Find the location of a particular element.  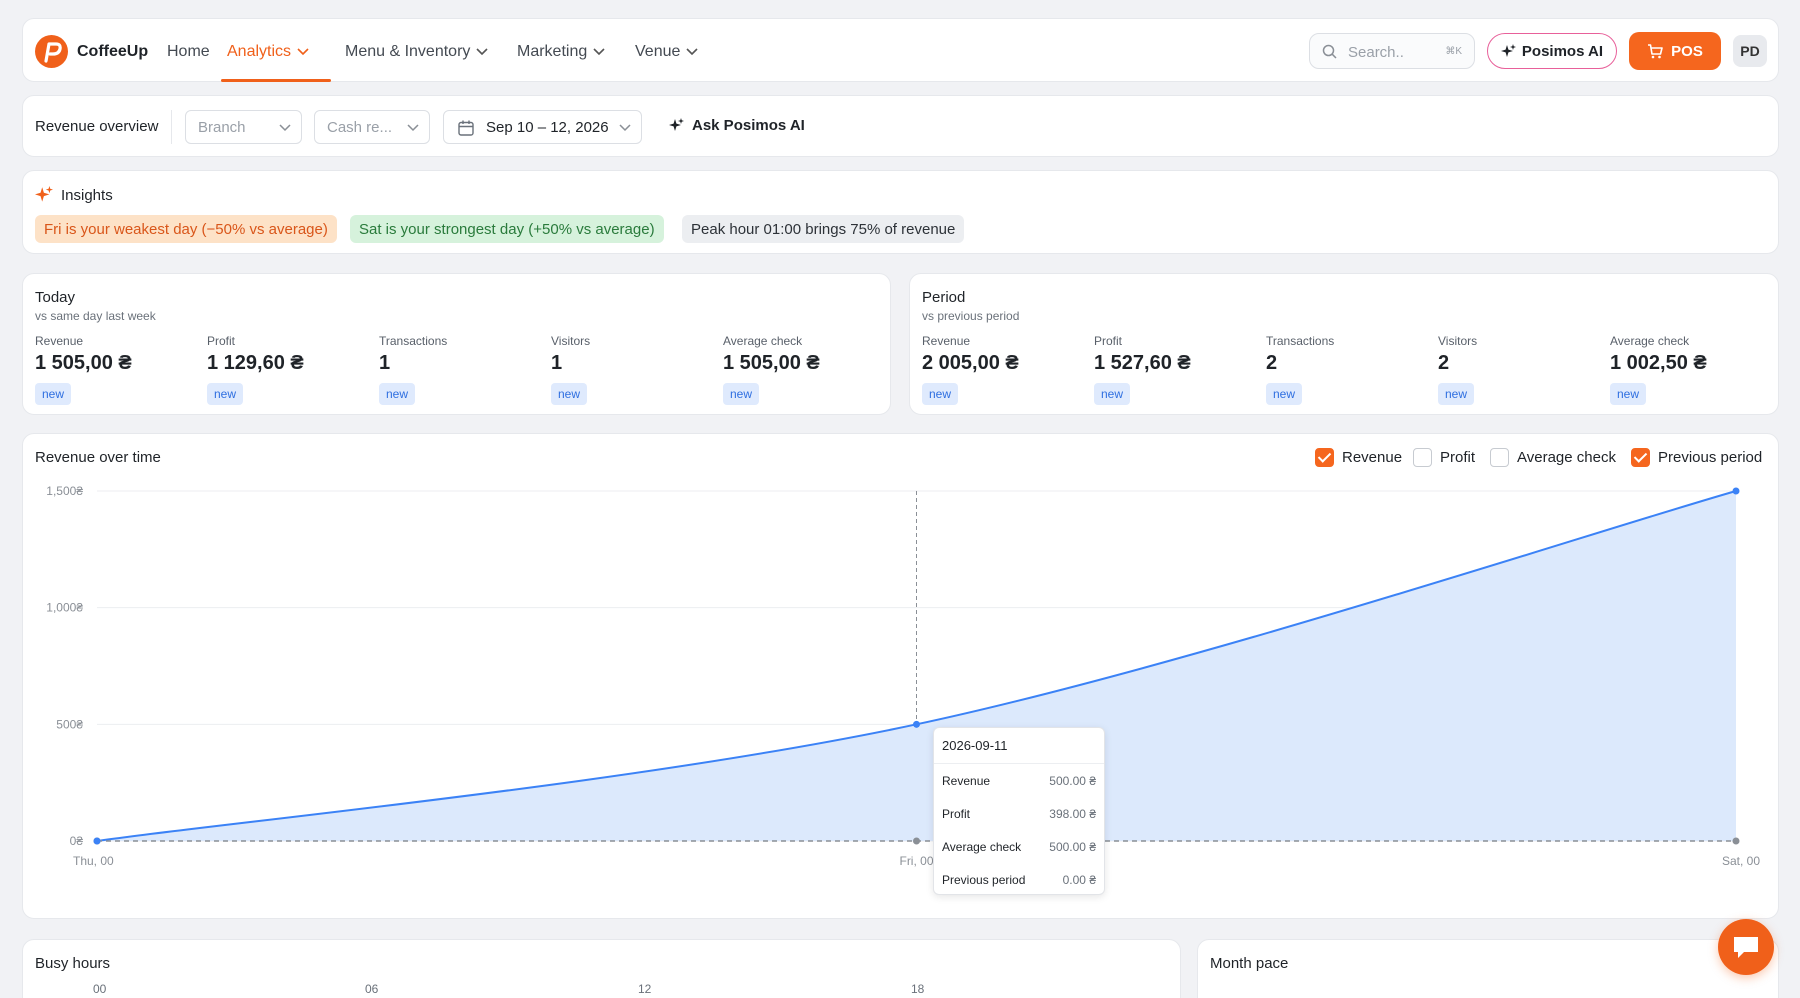

posimos-ai-button: Posimos AI is located at coordinates (1552, 51).